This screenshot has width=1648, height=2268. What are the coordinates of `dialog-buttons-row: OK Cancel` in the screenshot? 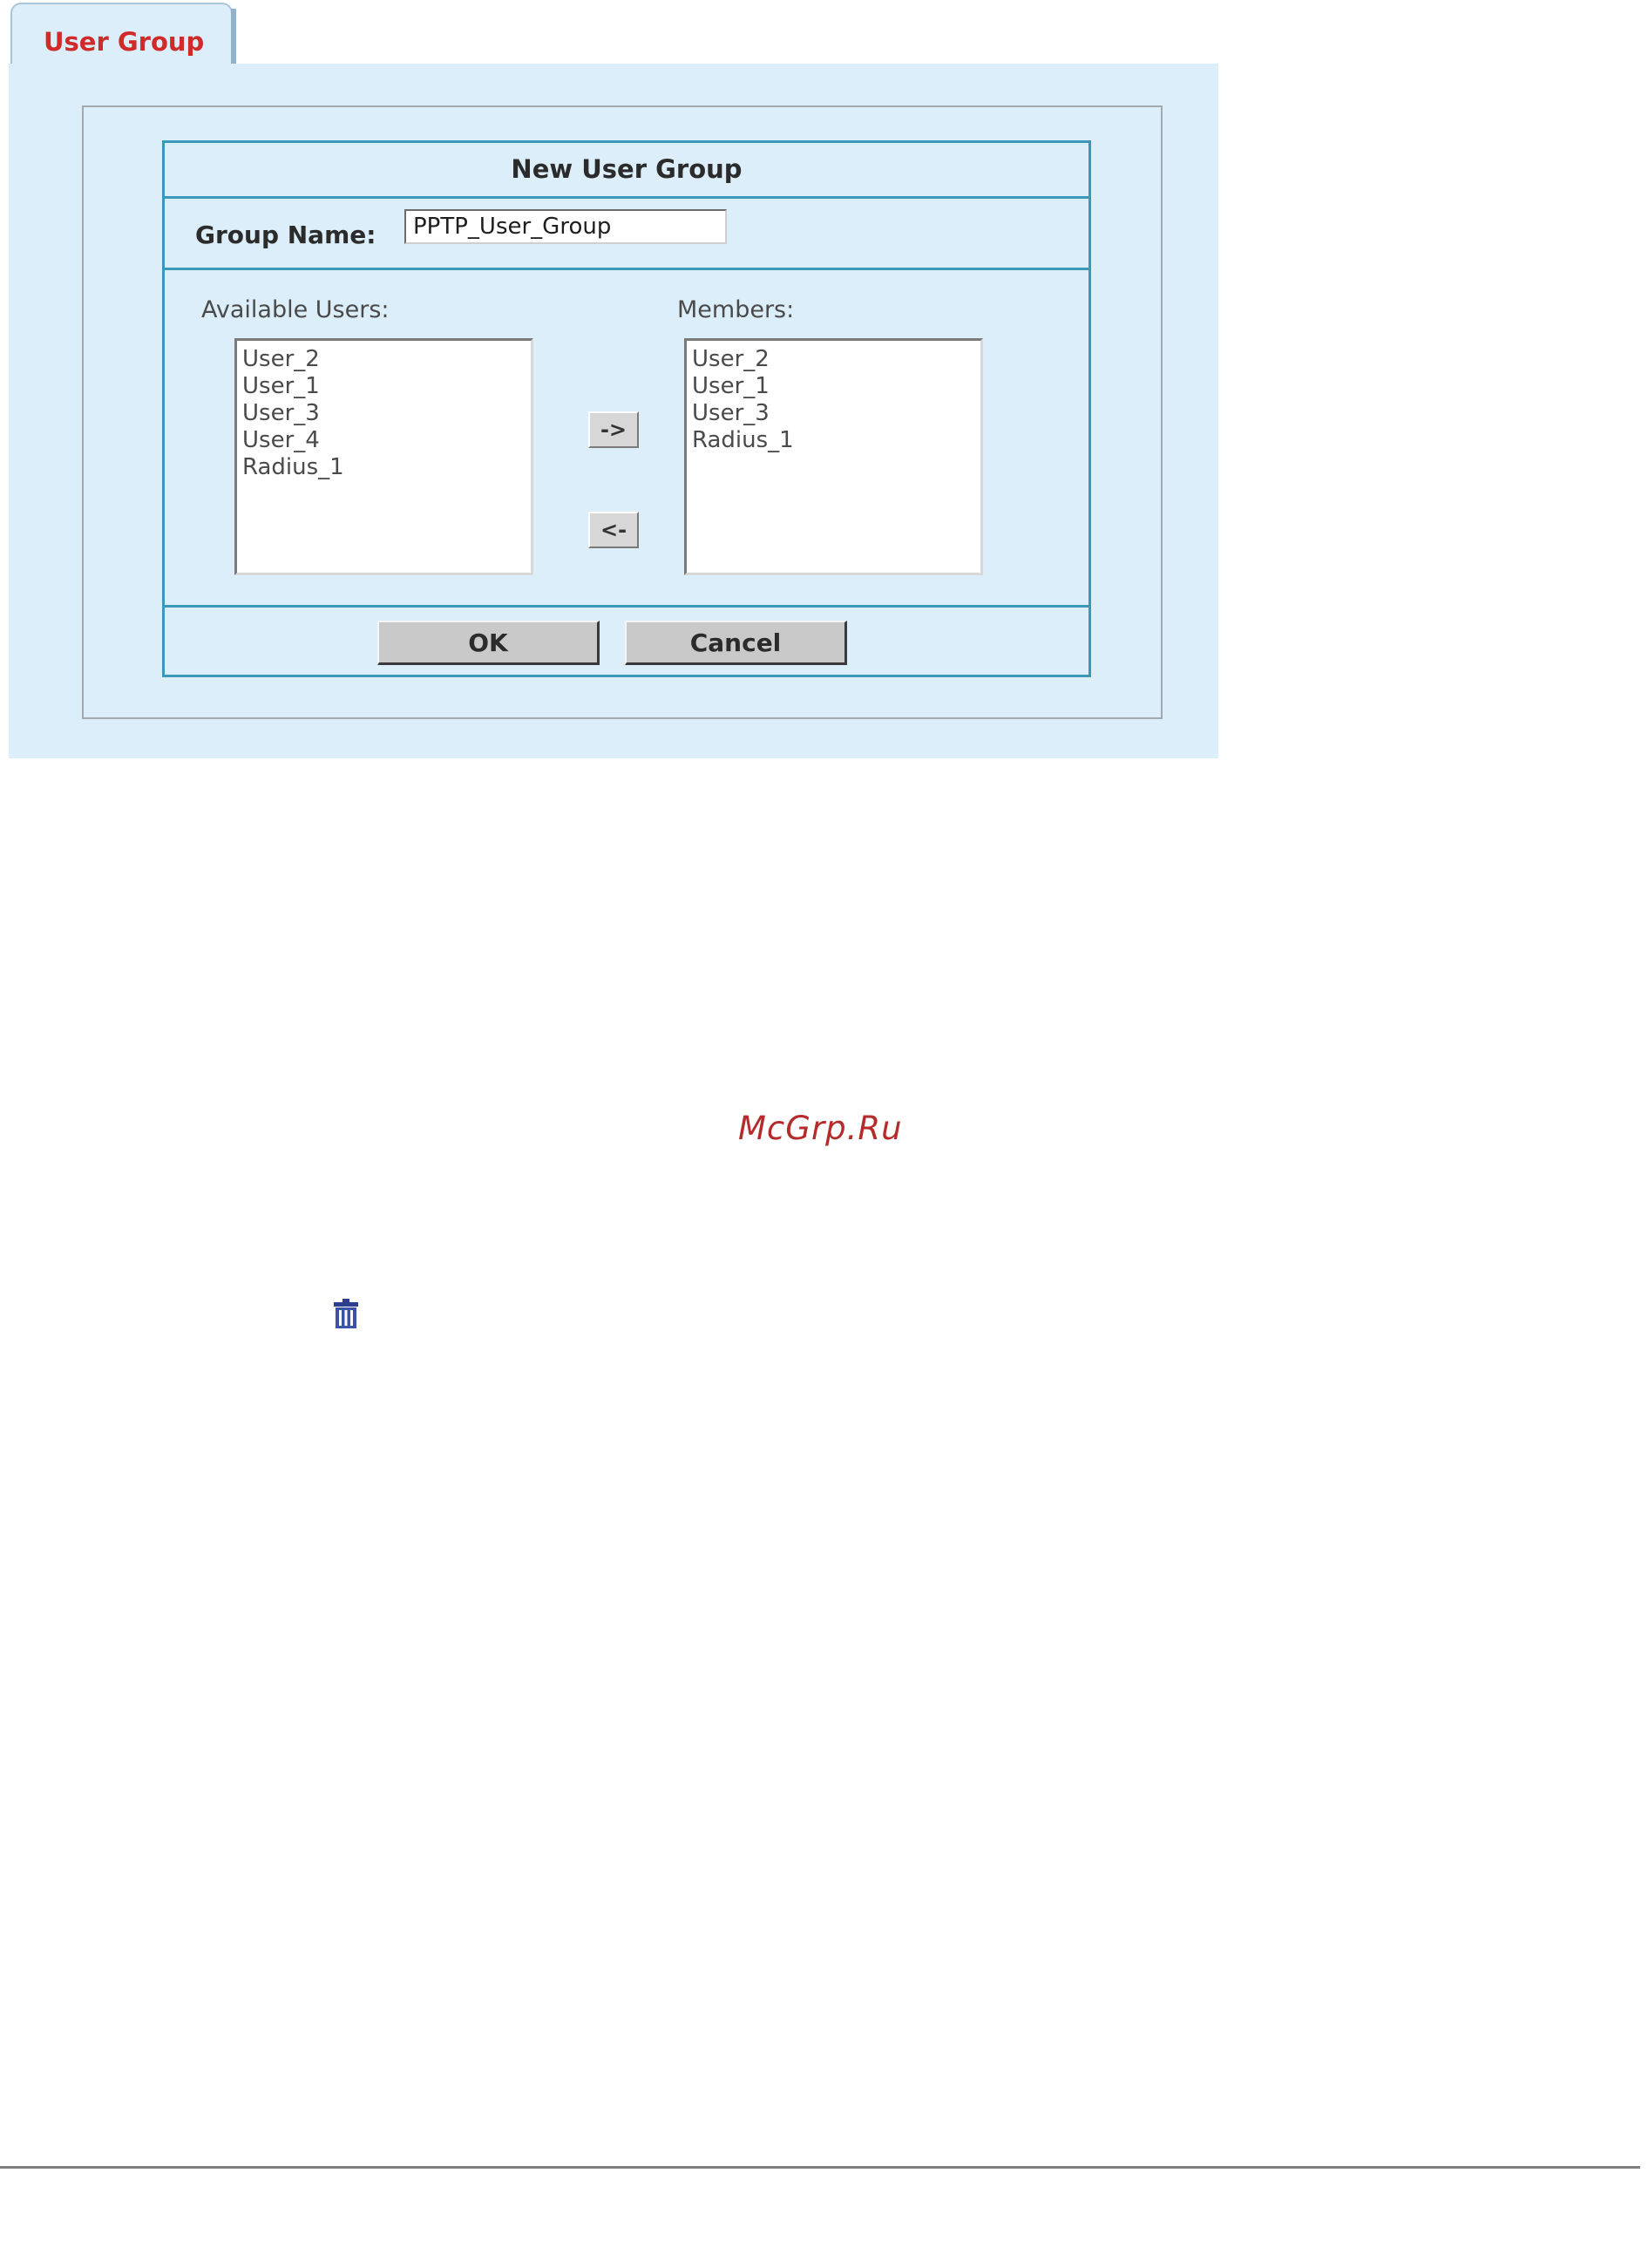 It's located at (626, 641).